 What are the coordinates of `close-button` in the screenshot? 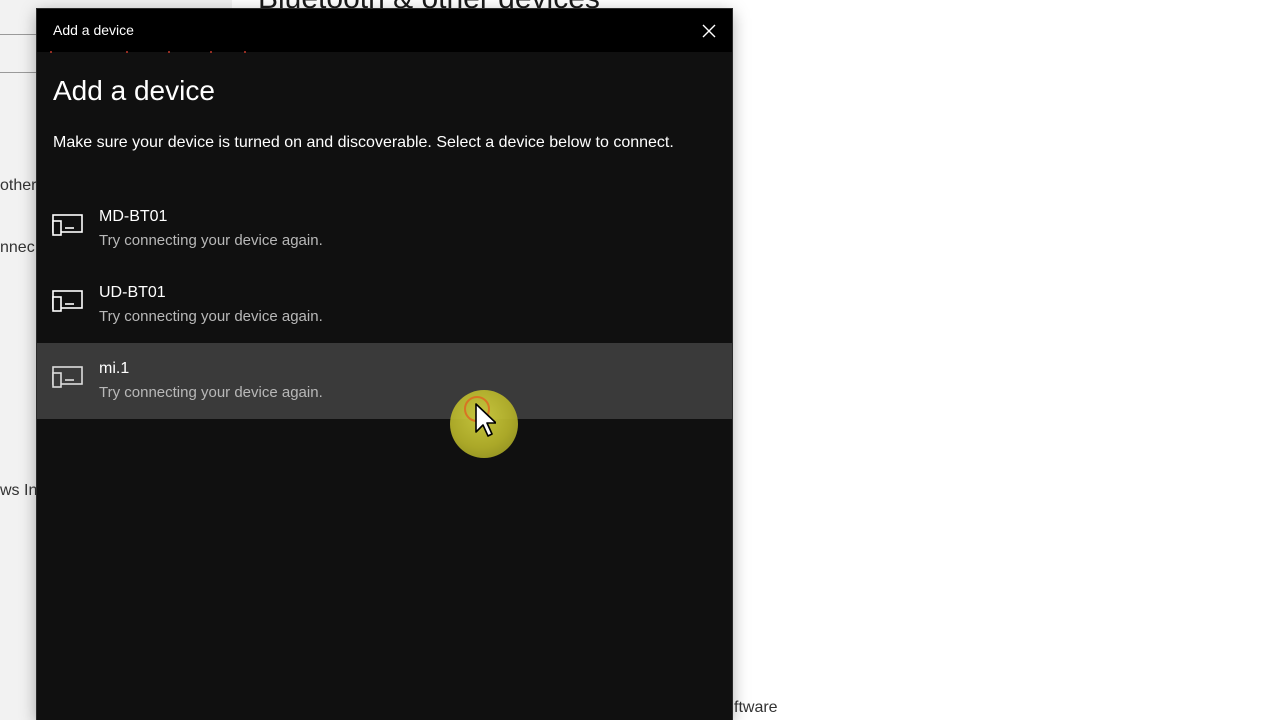 It's located at (709, 30).